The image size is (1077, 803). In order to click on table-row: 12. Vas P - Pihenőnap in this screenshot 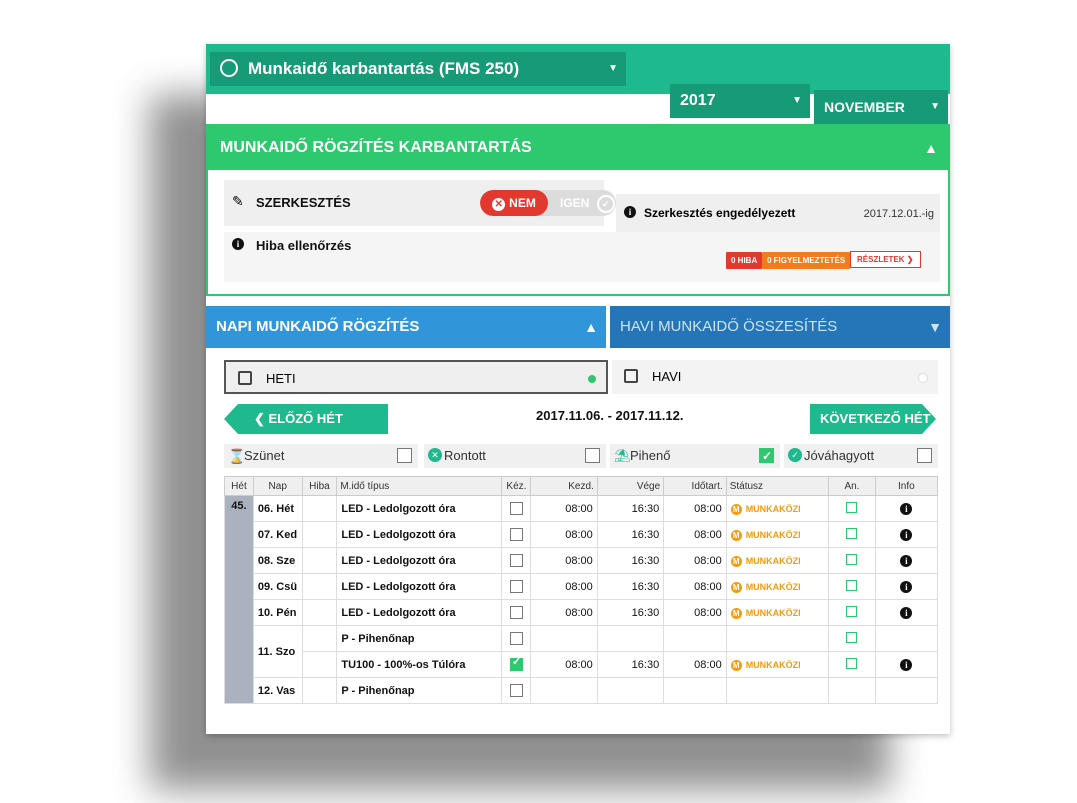, I will do `click(582, 690)`.